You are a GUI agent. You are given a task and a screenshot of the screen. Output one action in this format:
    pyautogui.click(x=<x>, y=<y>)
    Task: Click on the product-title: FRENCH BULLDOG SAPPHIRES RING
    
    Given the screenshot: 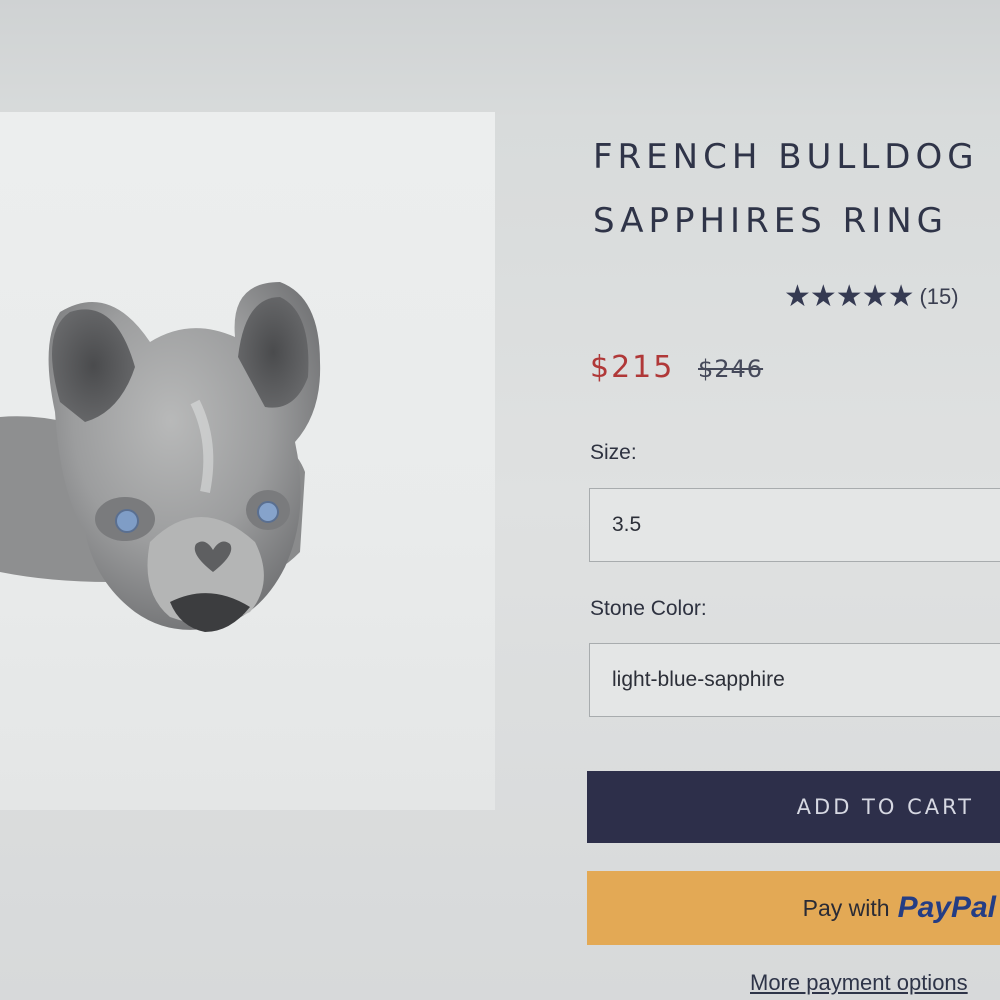 What is the action you would take?
    pyautogui.click(x=796, y=189)
    